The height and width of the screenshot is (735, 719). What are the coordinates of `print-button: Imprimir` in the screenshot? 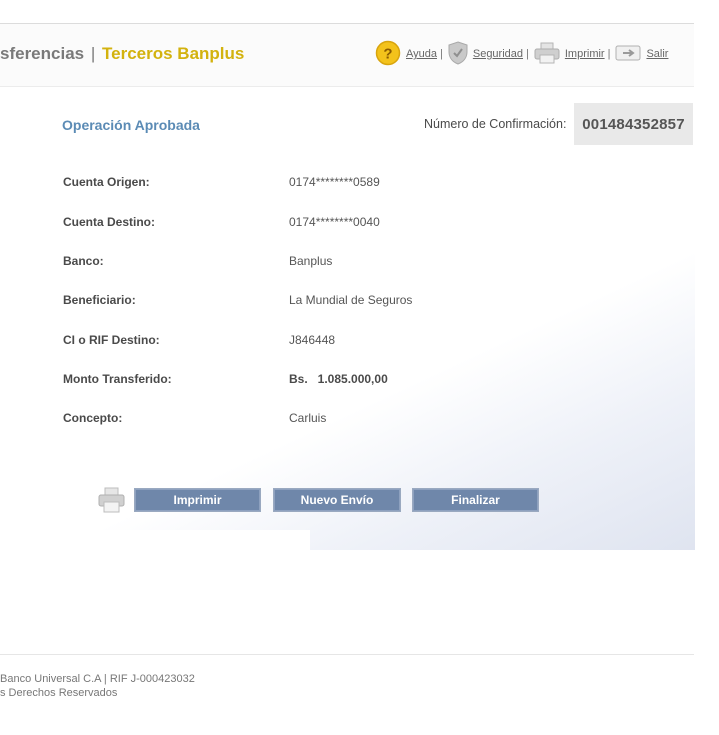 It's located at (197, 500).